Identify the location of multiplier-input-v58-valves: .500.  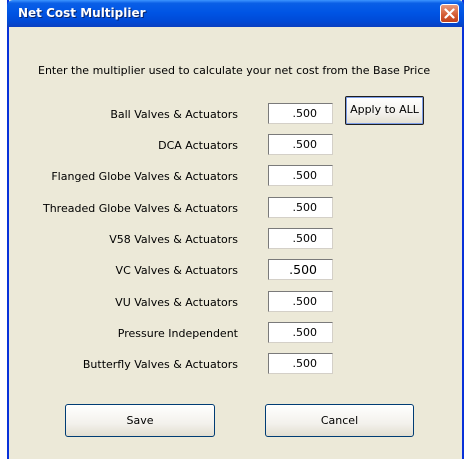
(300, 238).